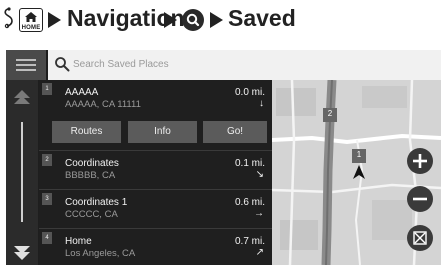 The height and width of the screenshot is (265, 447). I want to click on map-options-button, so click(420, 238).